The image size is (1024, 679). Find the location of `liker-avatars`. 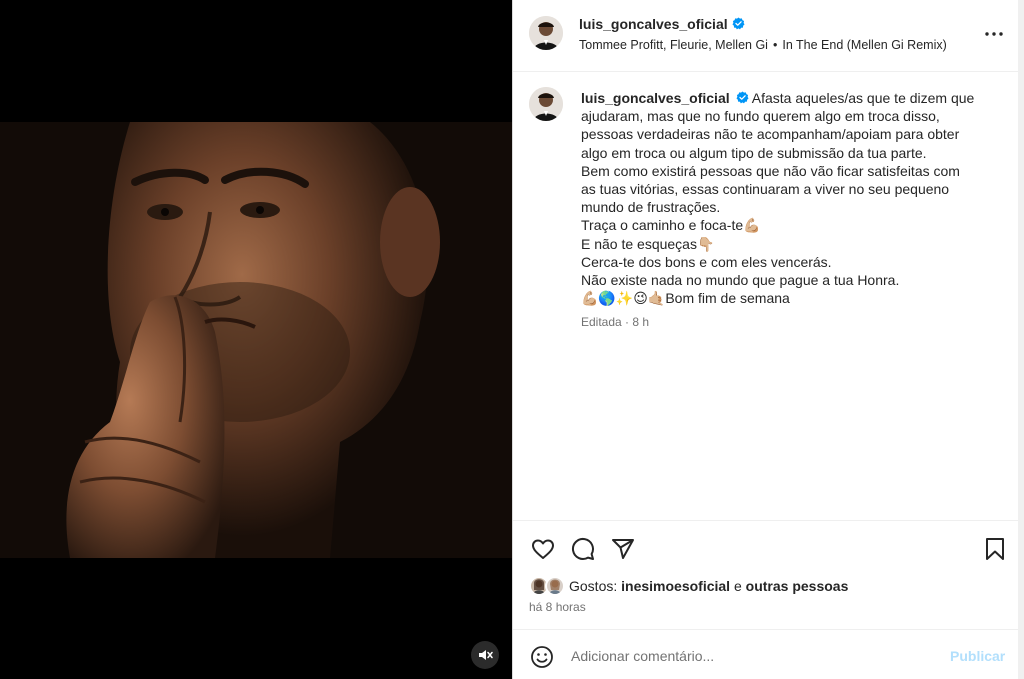

liker-avatars is located at coordinates (549, 586).